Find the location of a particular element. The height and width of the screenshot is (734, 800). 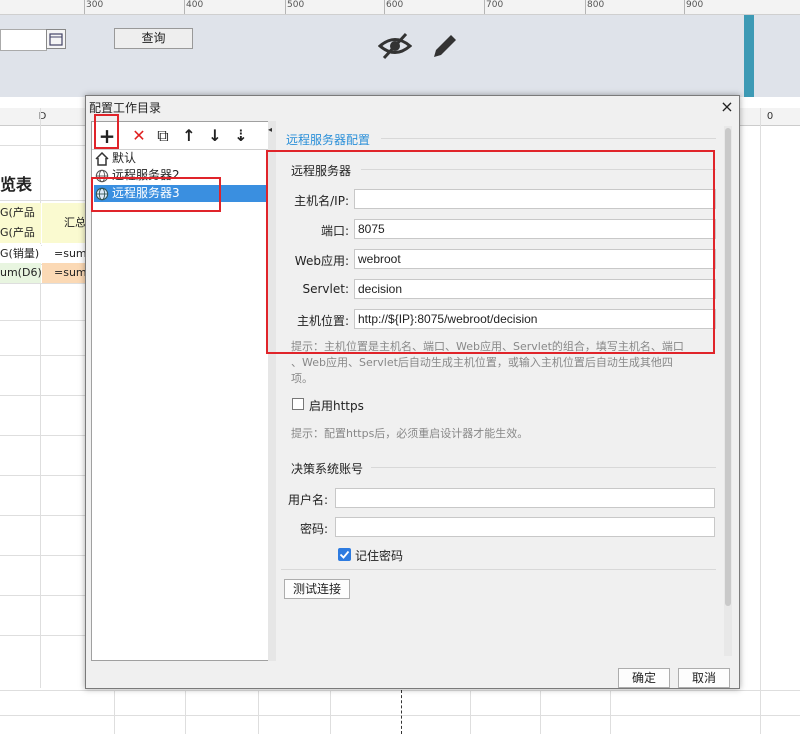

ruler-tick: 600 is located at coordinates (395, 5).